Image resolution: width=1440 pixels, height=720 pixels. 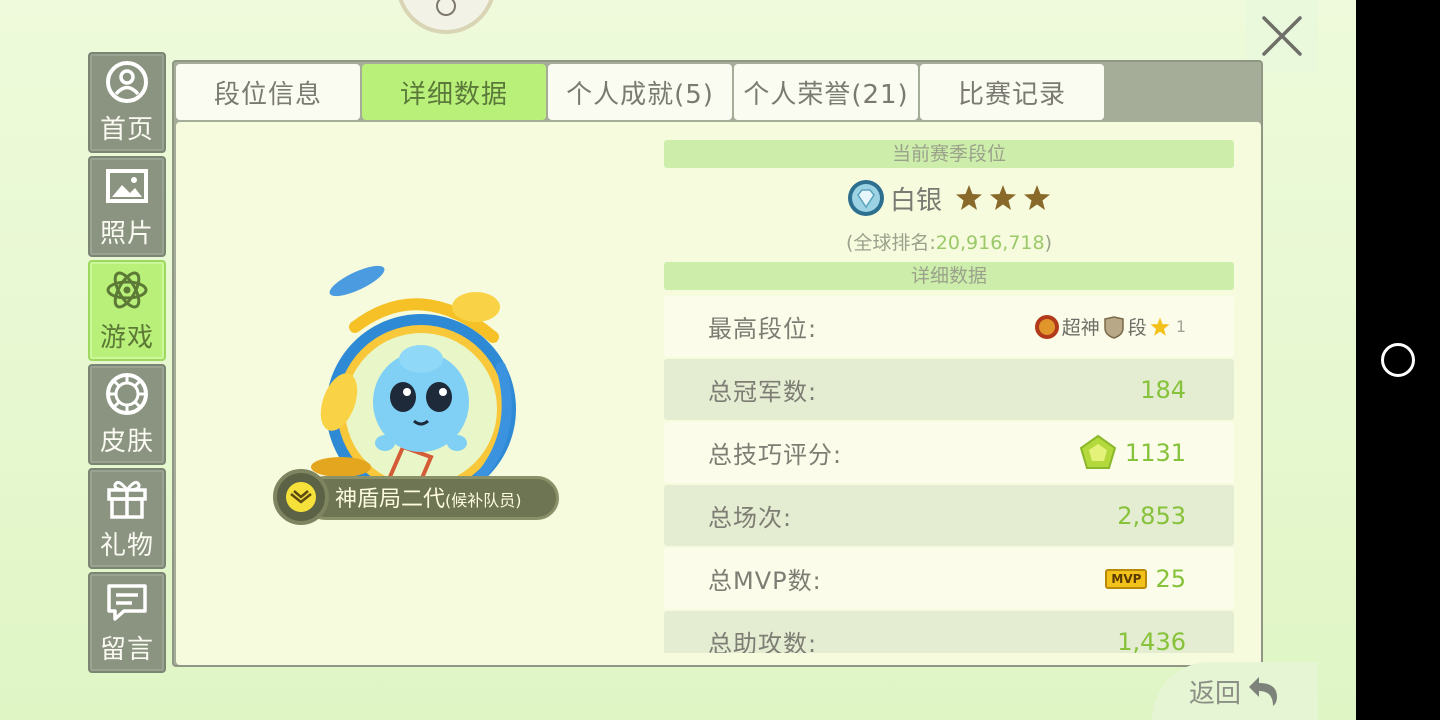 I want to click on sidebar-item-gifts: 礼物, so click(x=127, y=518).